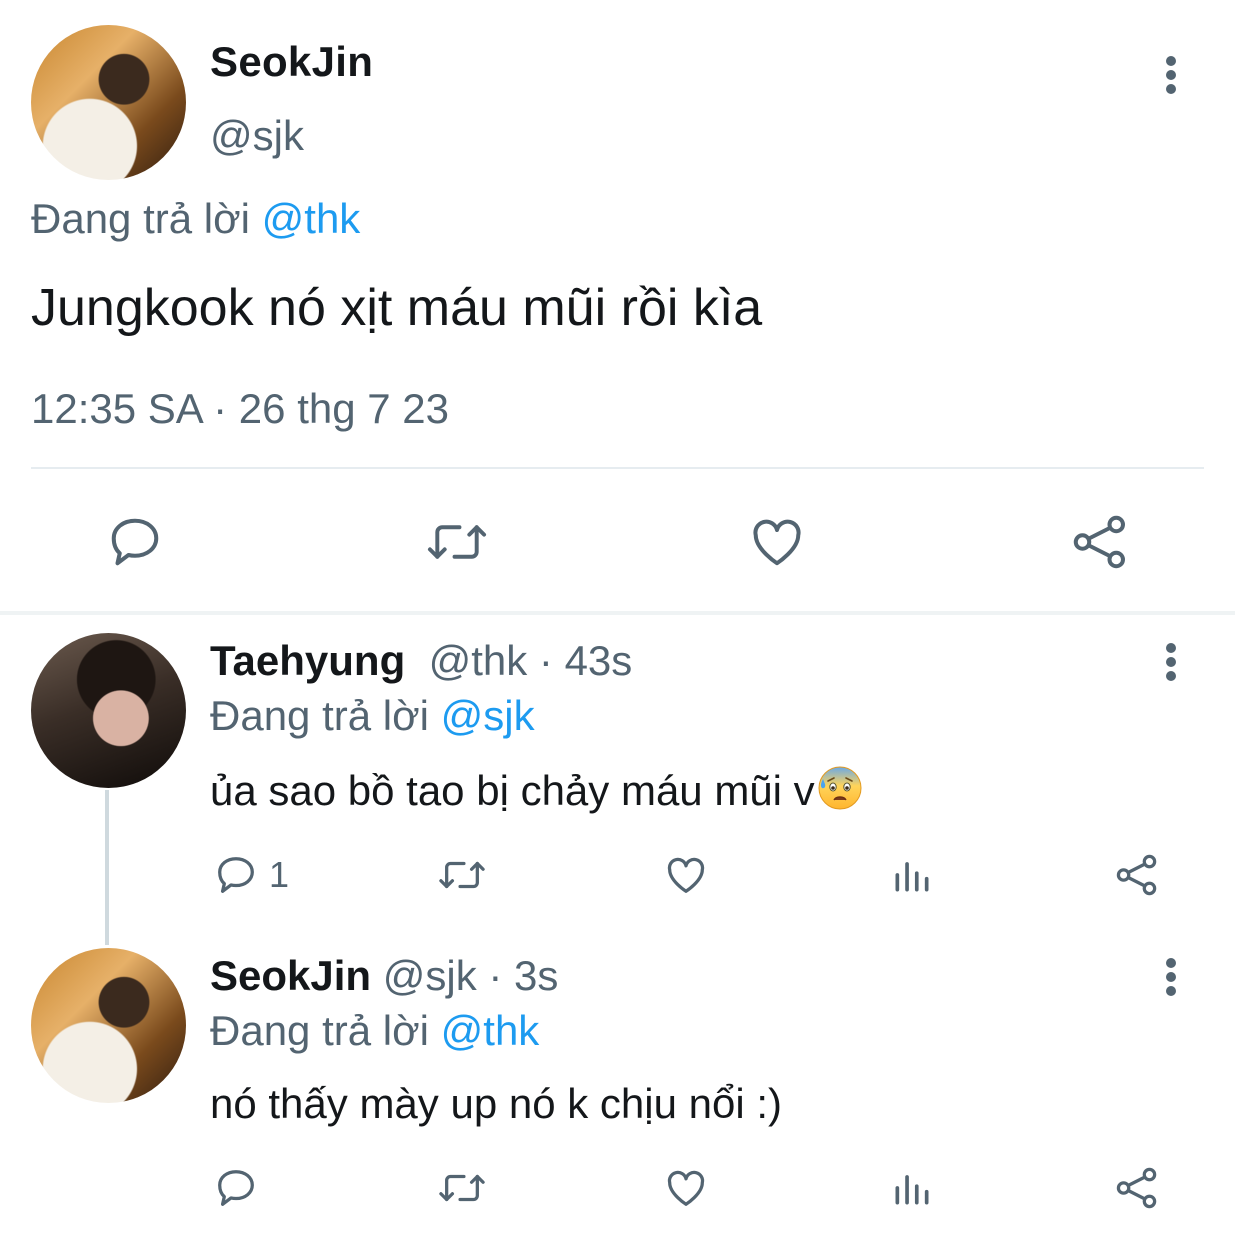  Describe the element at coordinates (840, 788) in the screenshot. I see `anxious-face-with-sweat-icon` at that location.